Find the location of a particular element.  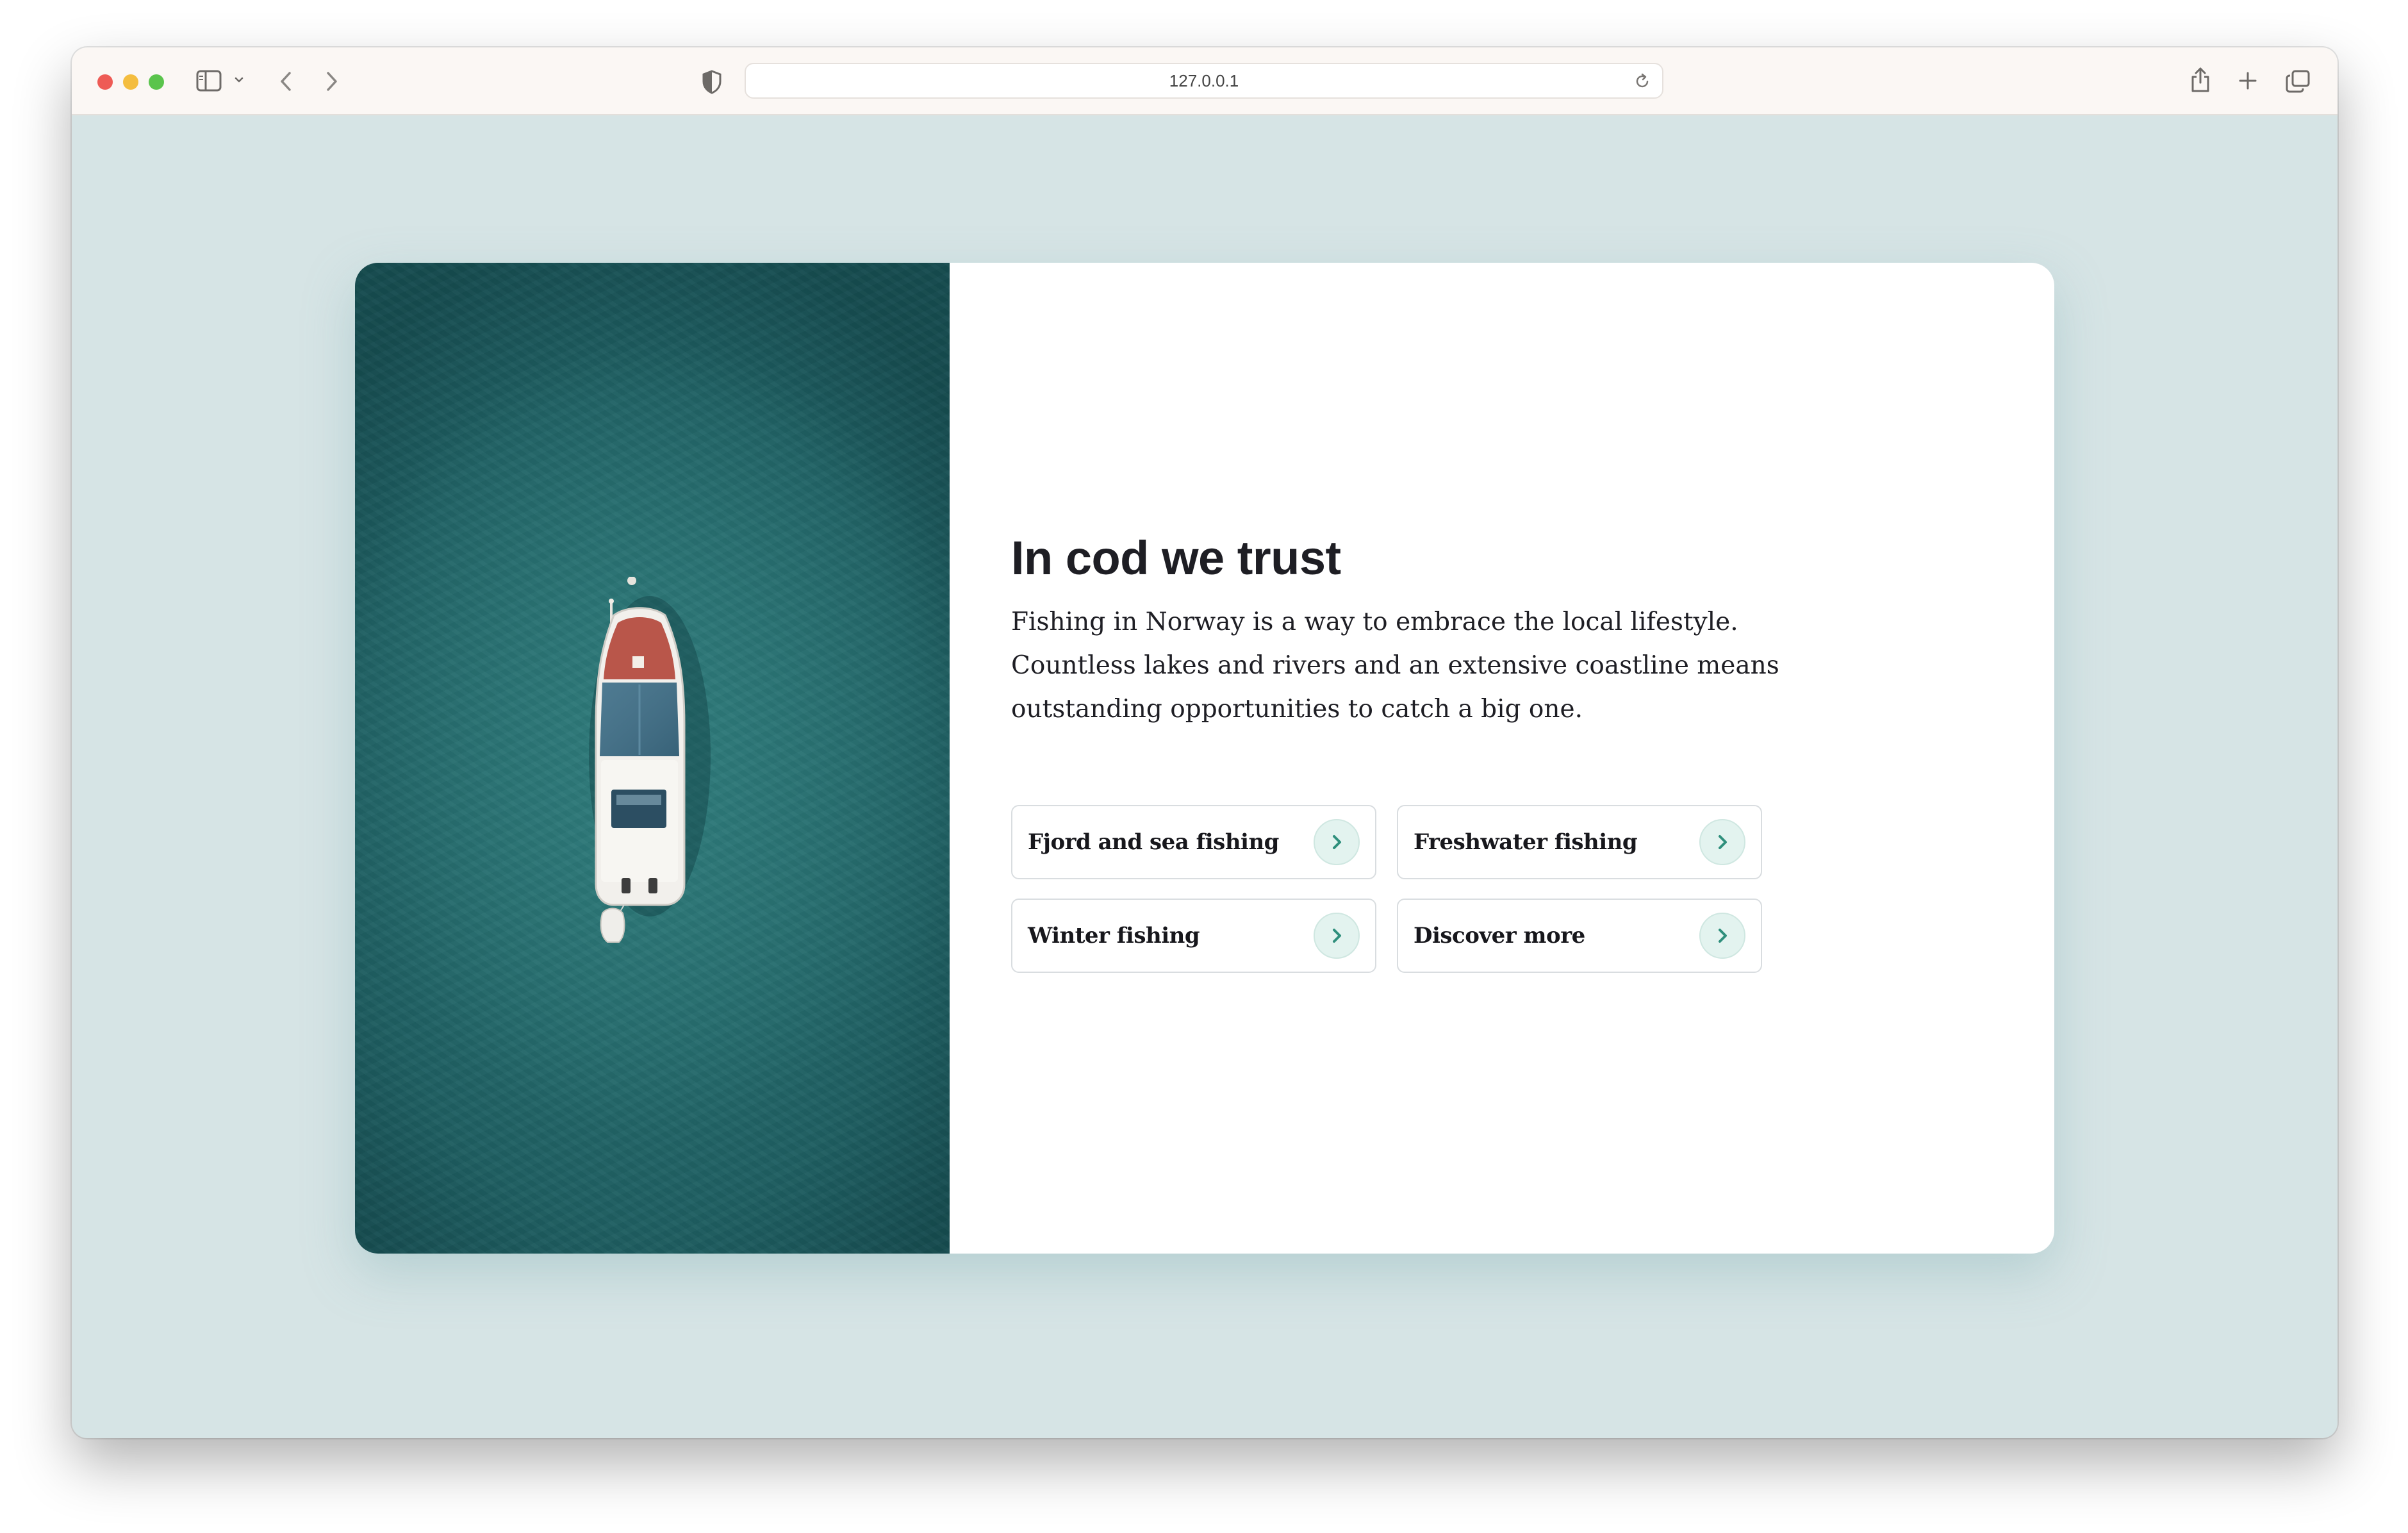

zoom-window-button is located at coordinates (156, 82).